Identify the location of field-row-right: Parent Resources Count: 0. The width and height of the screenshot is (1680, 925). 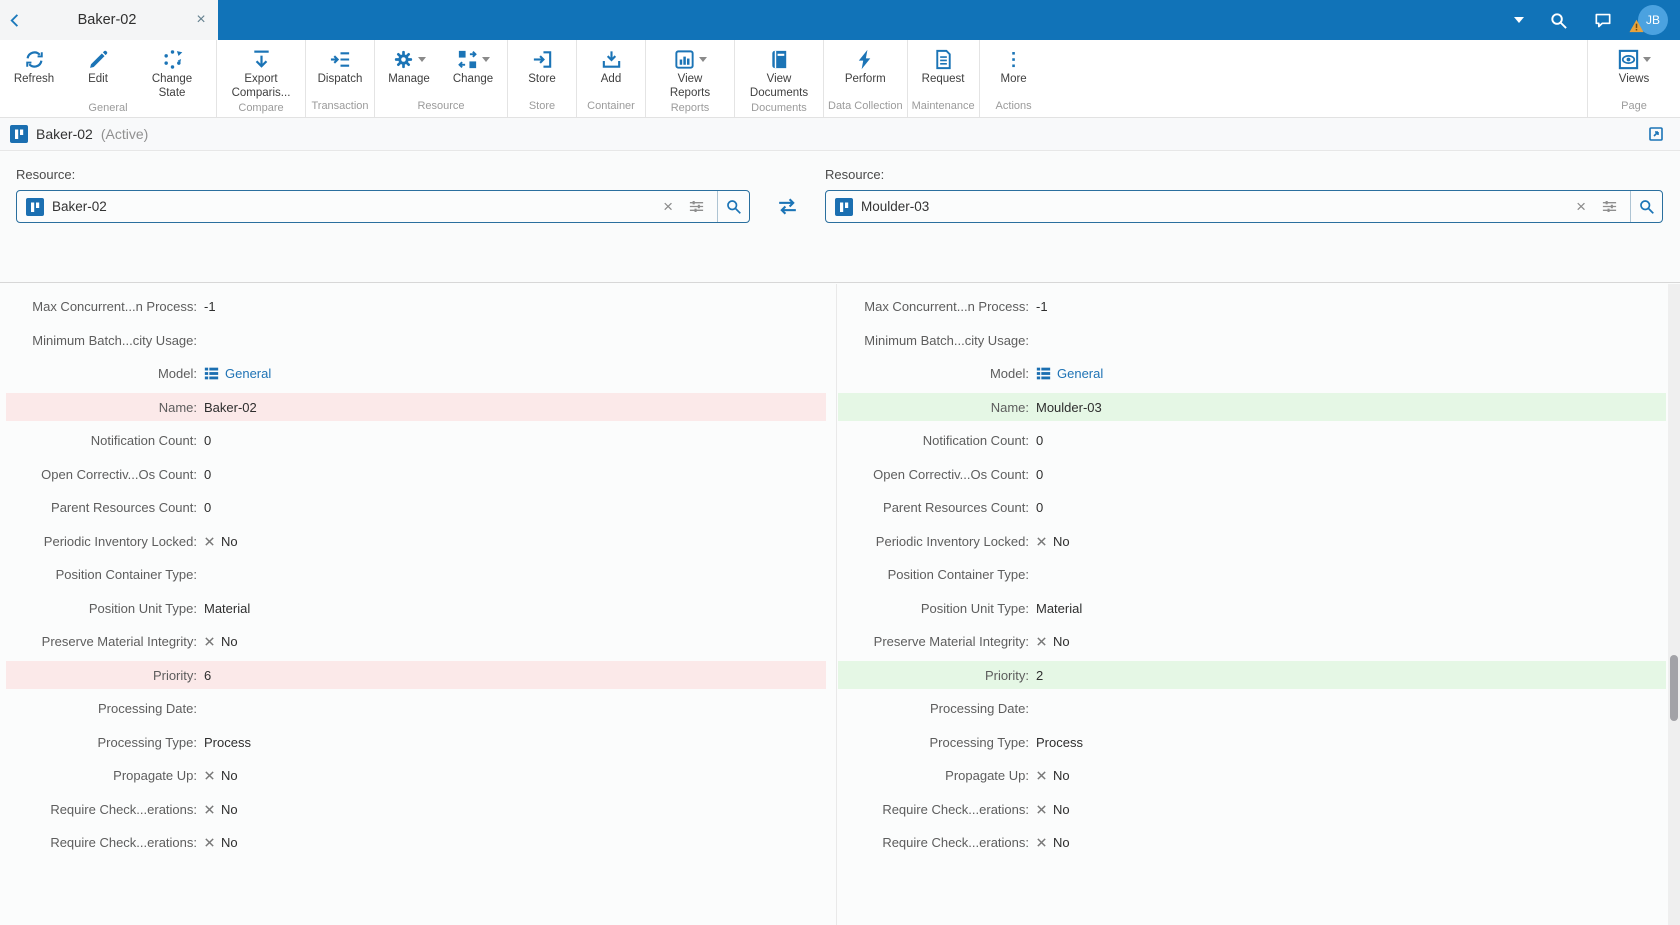
(1252, 508).